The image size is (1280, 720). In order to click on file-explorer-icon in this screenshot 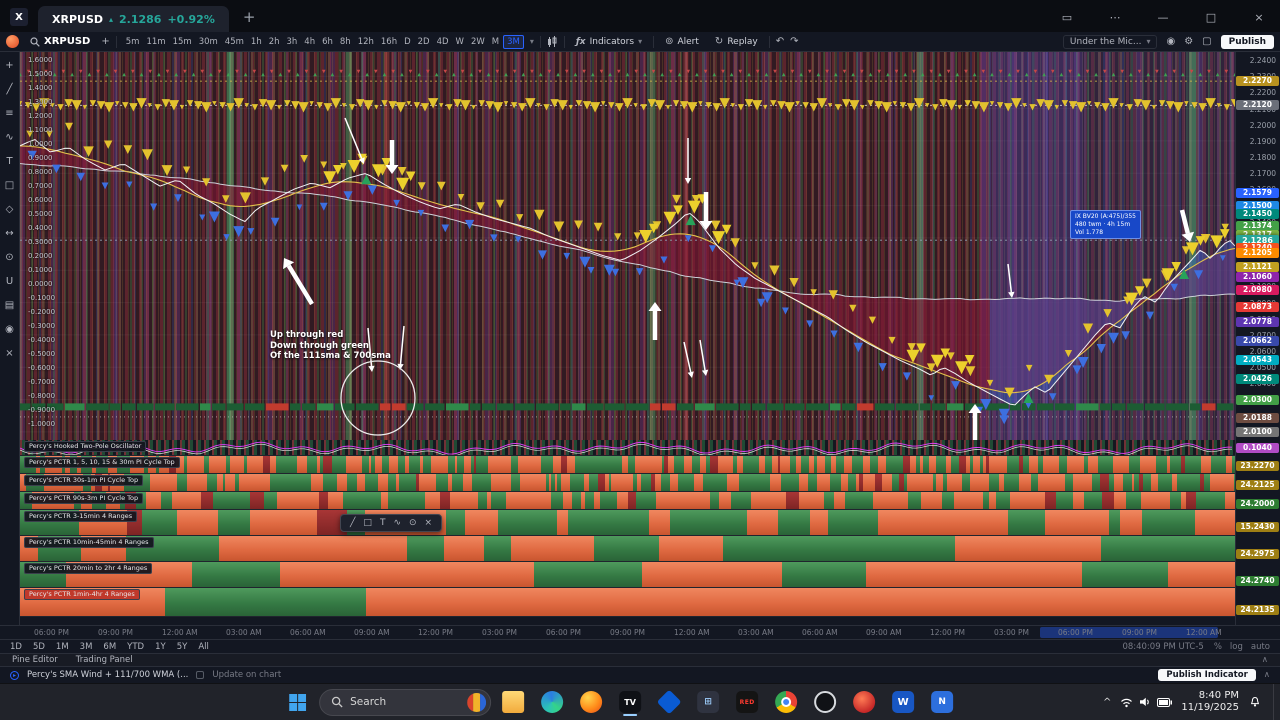, I will do `click(513, 702)`.